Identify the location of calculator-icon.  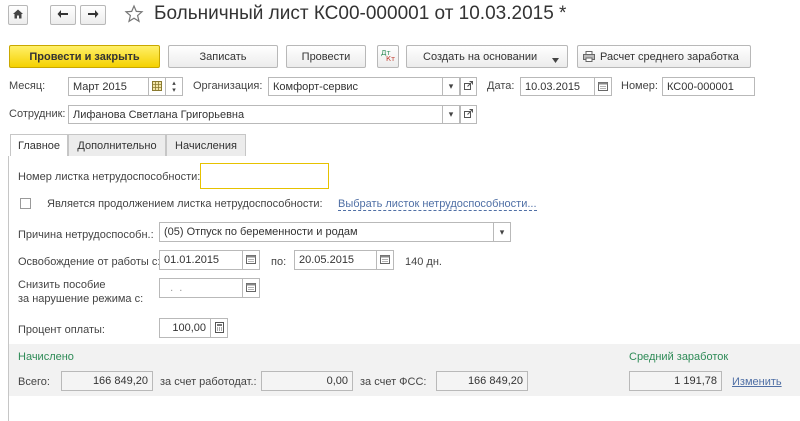
(219, 328).